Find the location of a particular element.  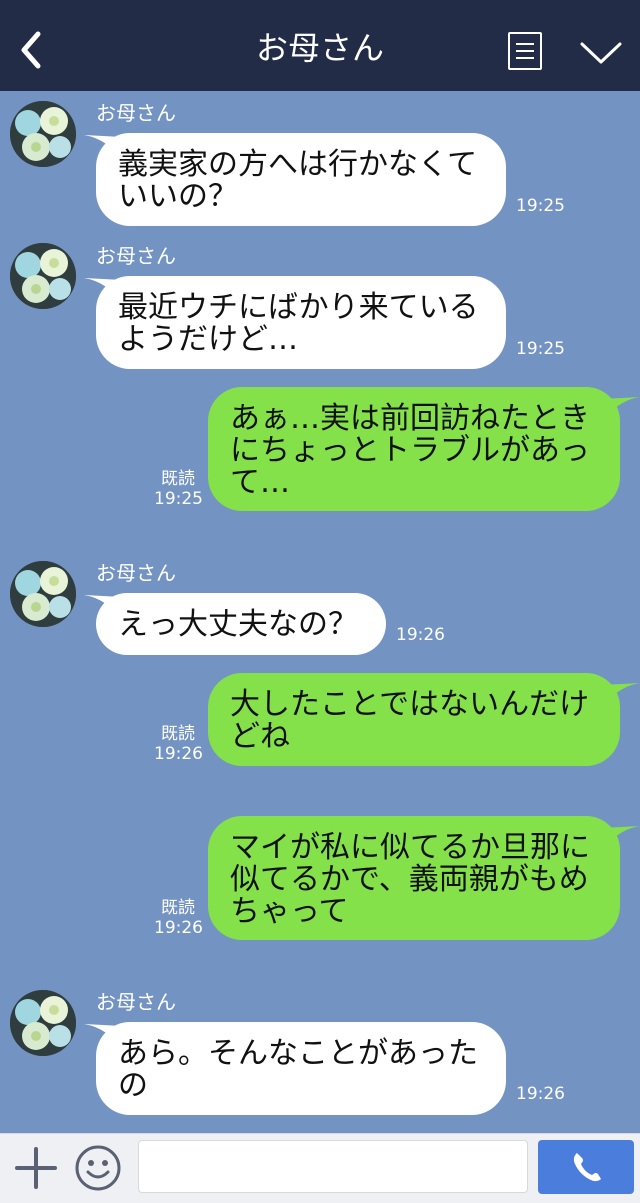

message-line: いいの？ is located at coordinates (178, 196).